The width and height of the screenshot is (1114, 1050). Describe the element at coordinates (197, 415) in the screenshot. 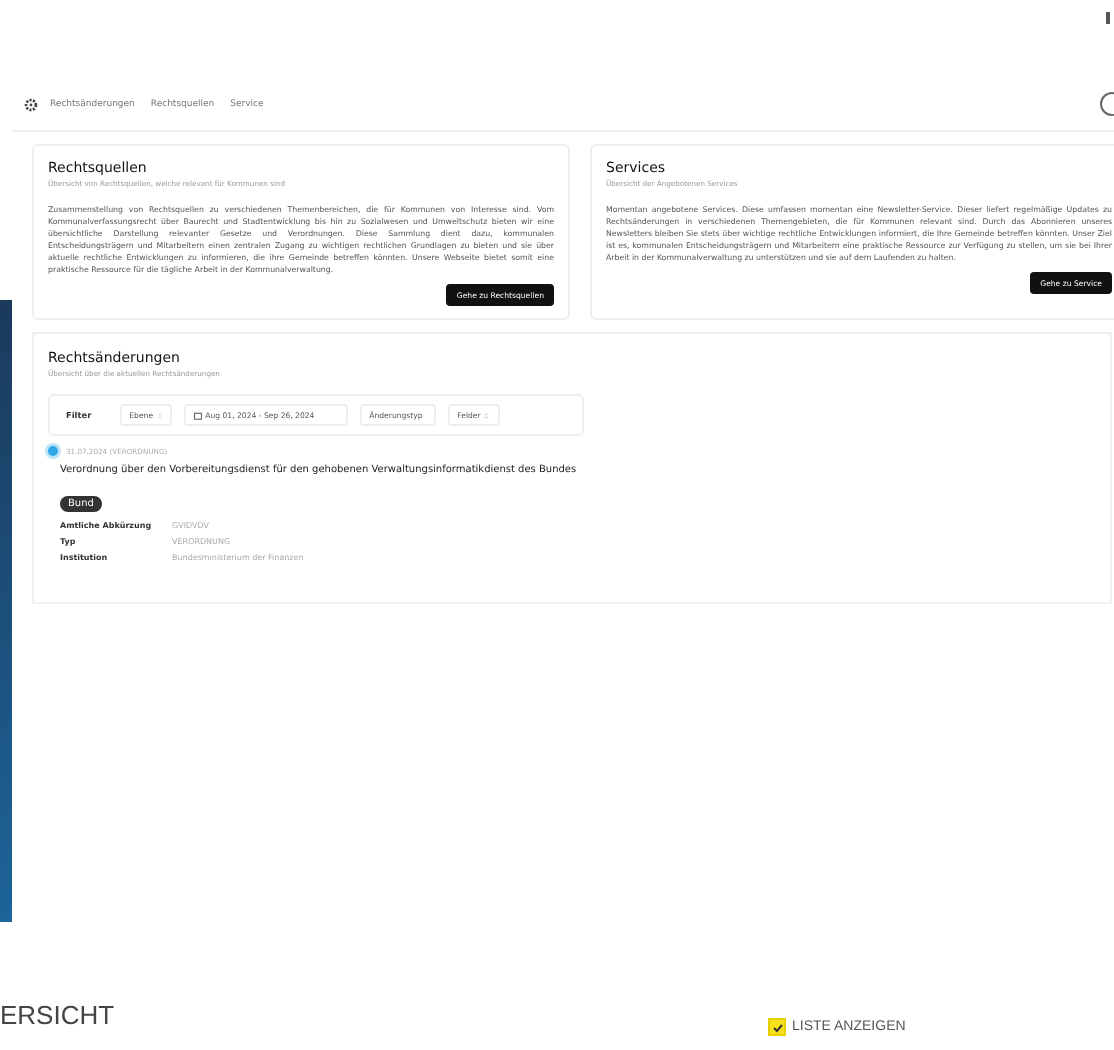

I see `calendar-icon` at that location.